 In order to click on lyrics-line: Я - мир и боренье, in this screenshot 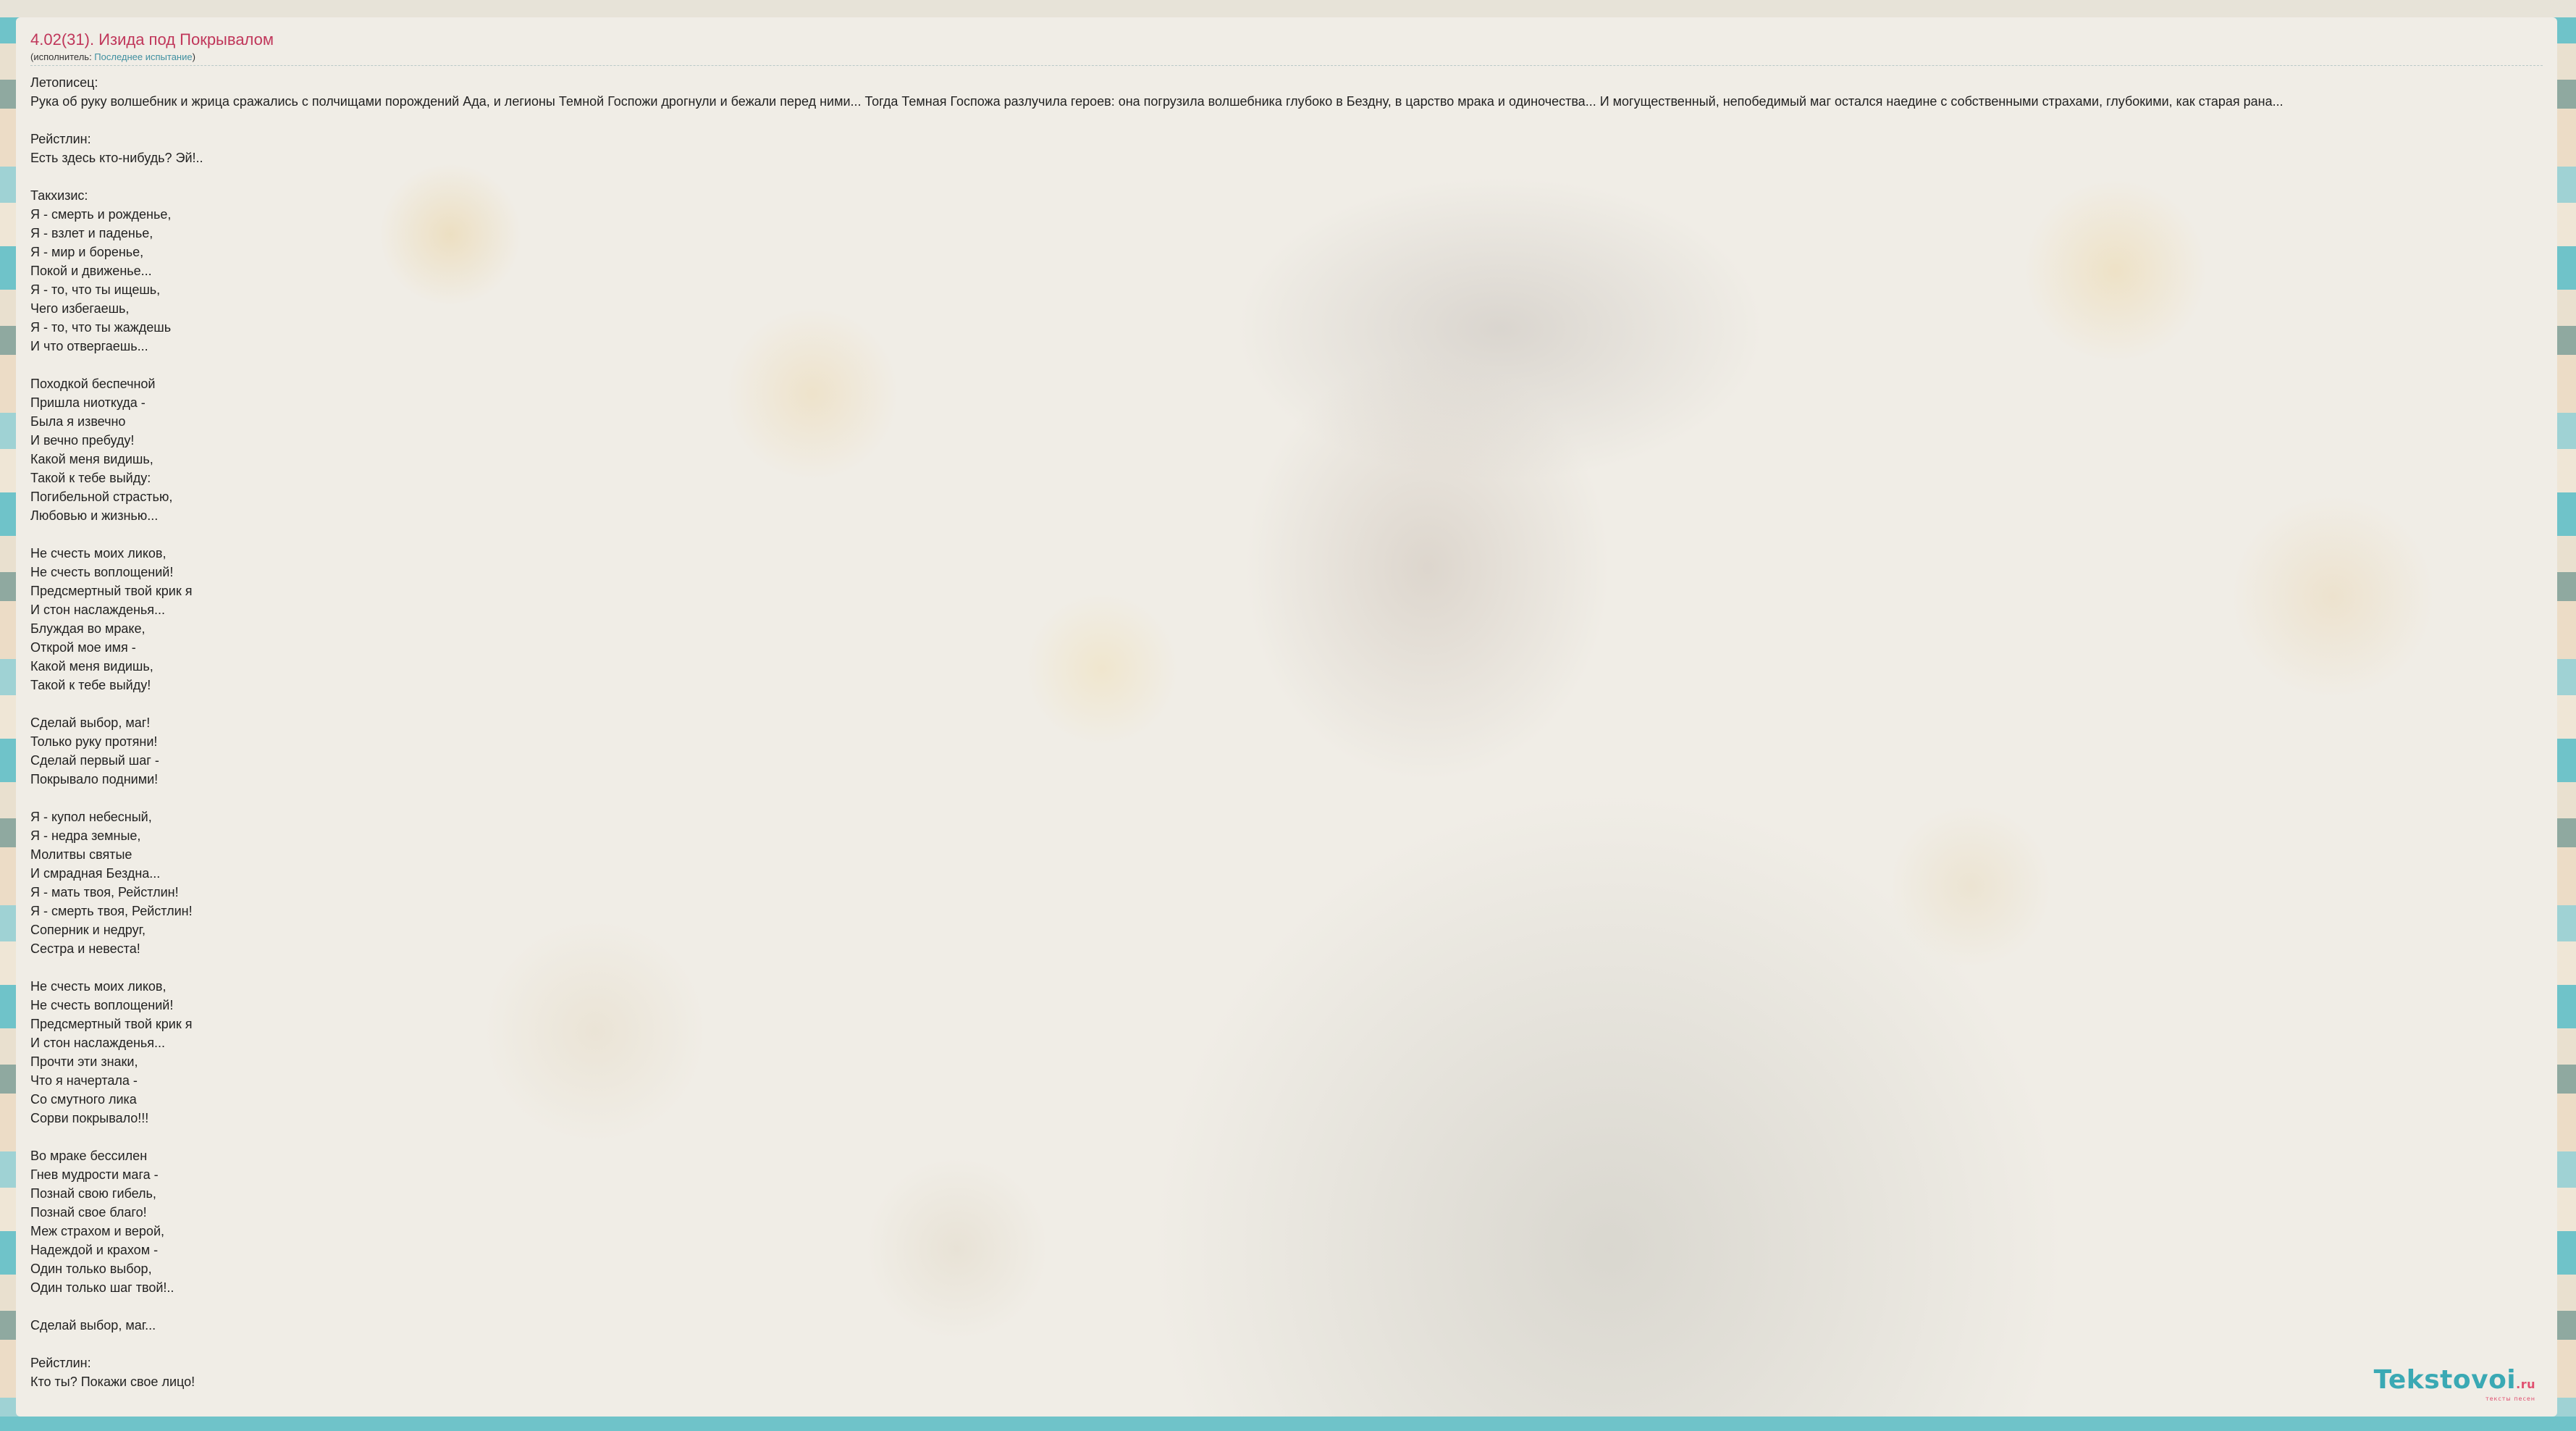, I will do `click(87, 252)`.